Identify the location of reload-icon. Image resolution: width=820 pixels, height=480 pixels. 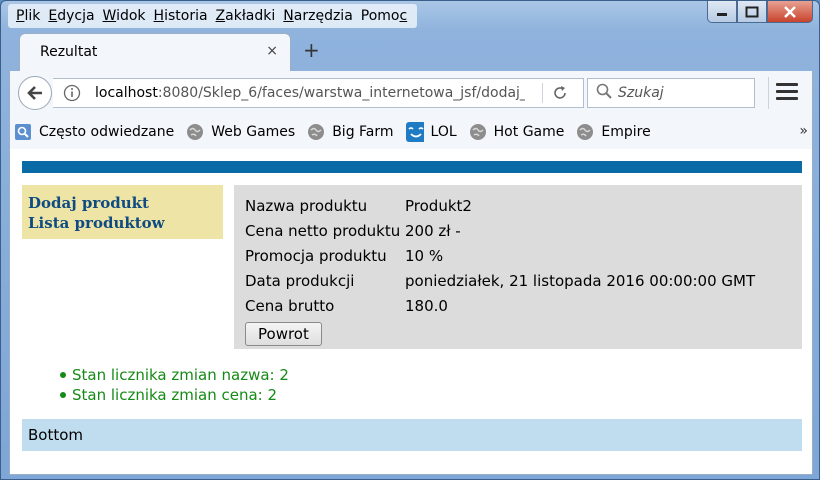
(560, 95).